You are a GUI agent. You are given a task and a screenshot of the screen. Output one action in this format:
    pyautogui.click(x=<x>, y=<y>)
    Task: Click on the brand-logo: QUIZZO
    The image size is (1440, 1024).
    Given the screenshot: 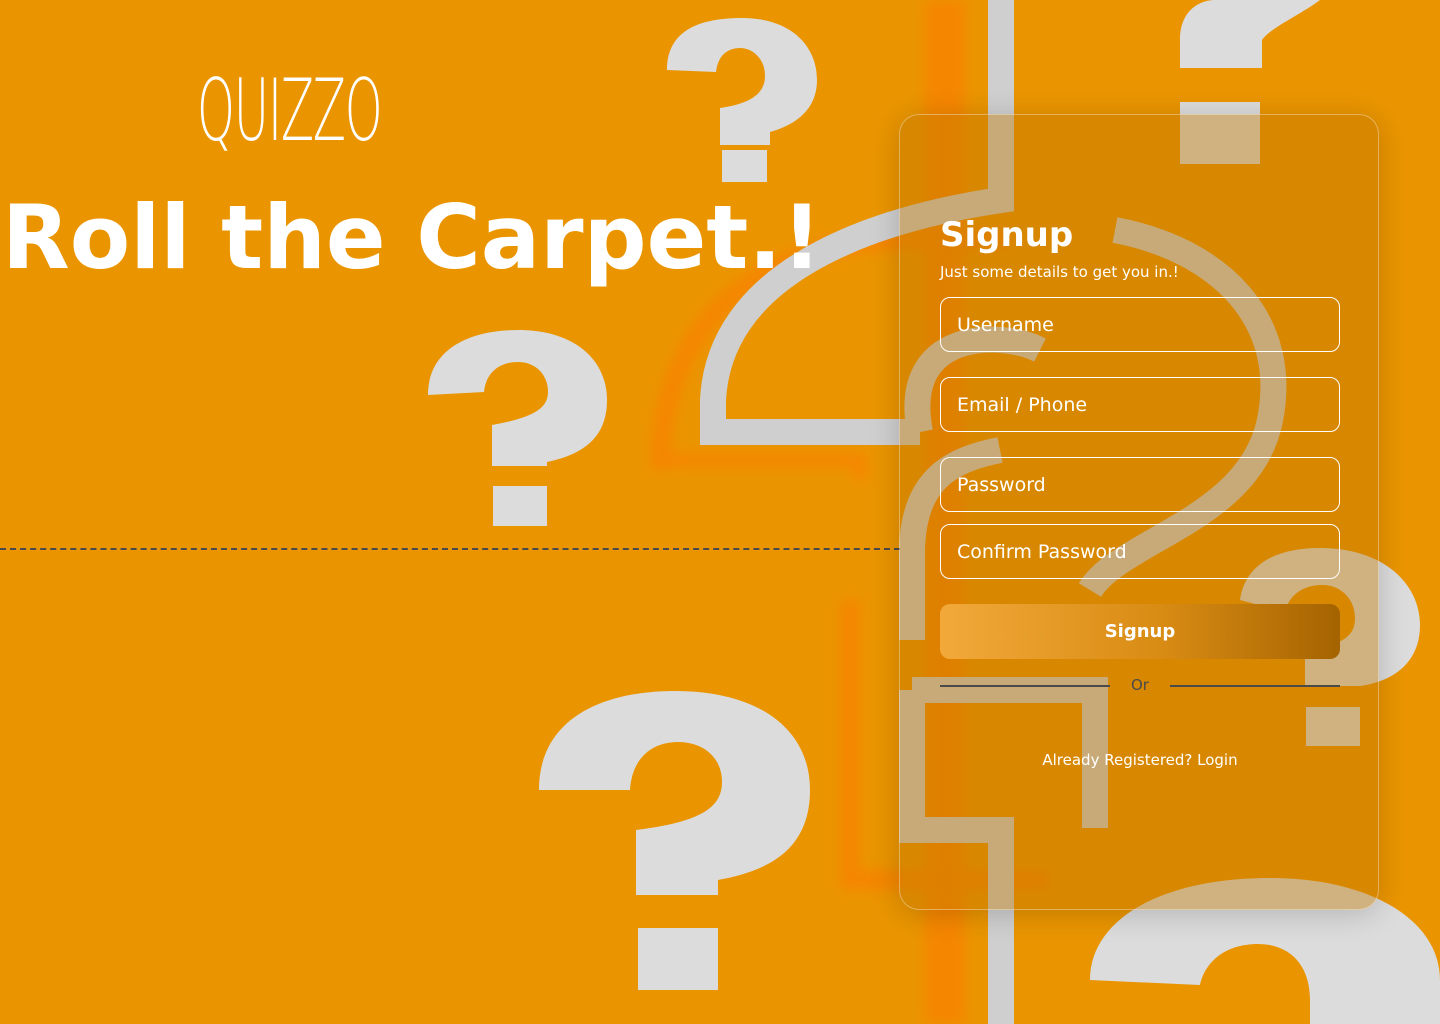 What is the action you would take?
    pyautogui.click(x=290, y=111)
    